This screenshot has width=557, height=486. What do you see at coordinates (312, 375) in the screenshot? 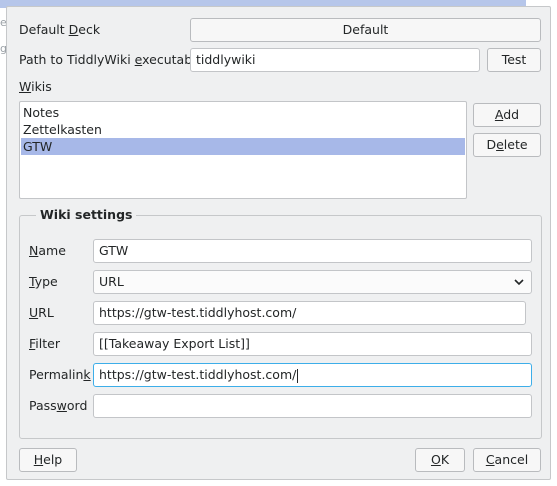
I see `permalink-input: https://gtw-test.tiddlyhost.com/` at bounding box center [312, 375].